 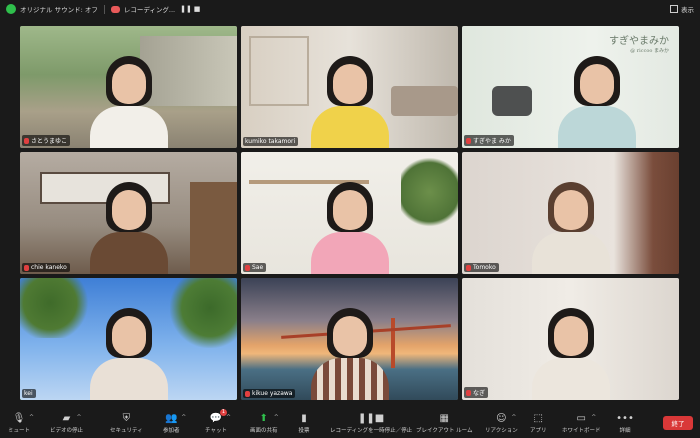 I want to click on apps-button: ⬚ アプリ, so click(x=538, y=423).